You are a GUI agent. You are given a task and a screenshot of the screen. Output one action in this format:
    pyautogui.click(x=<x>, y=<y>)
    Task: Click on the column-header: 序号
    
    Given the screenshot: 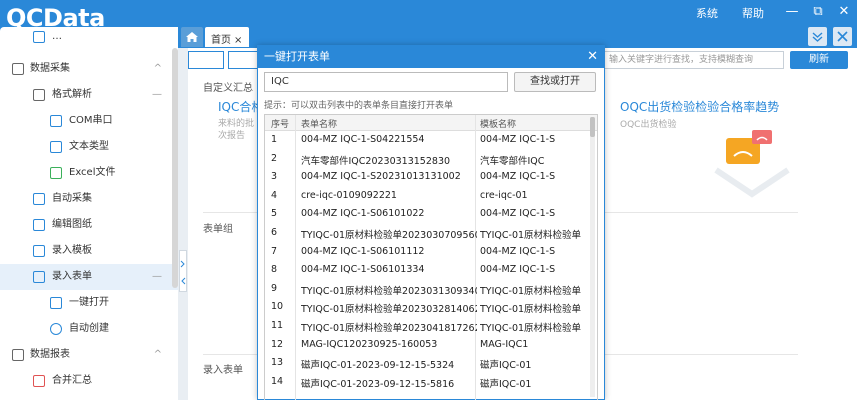 What is the action you would take?
    pyautogui.click(x=280, y=123)
    